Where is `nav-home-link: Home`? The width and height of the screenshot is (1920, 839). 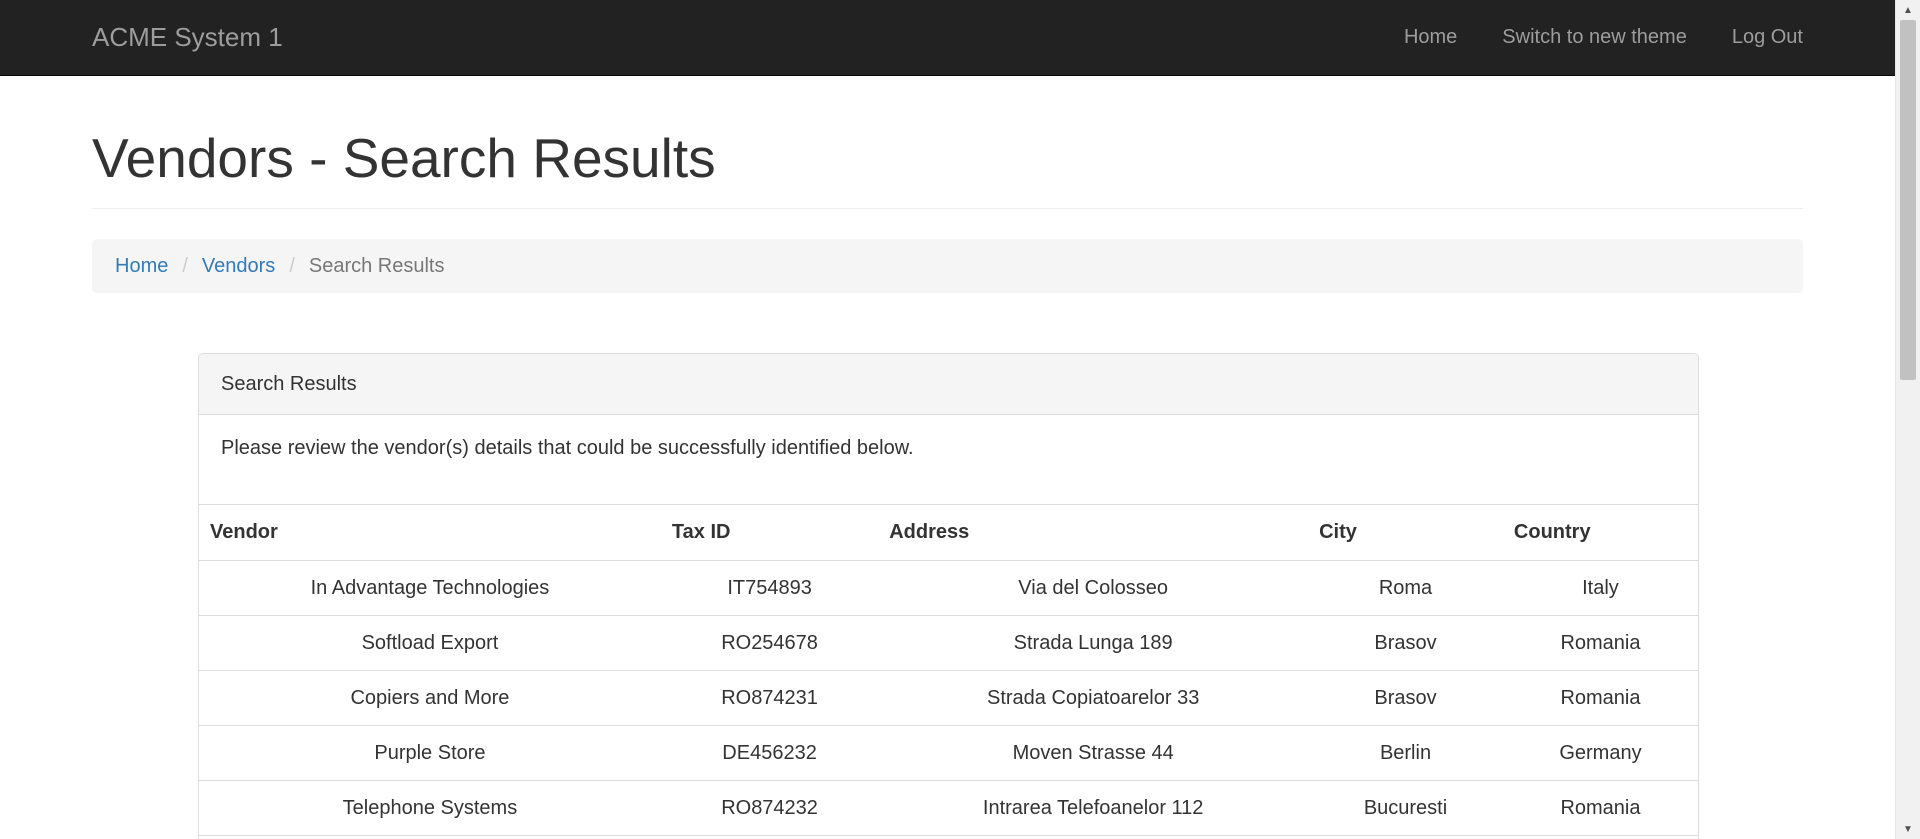 nav-home-link: Home is located at coordinates (1430, 37).